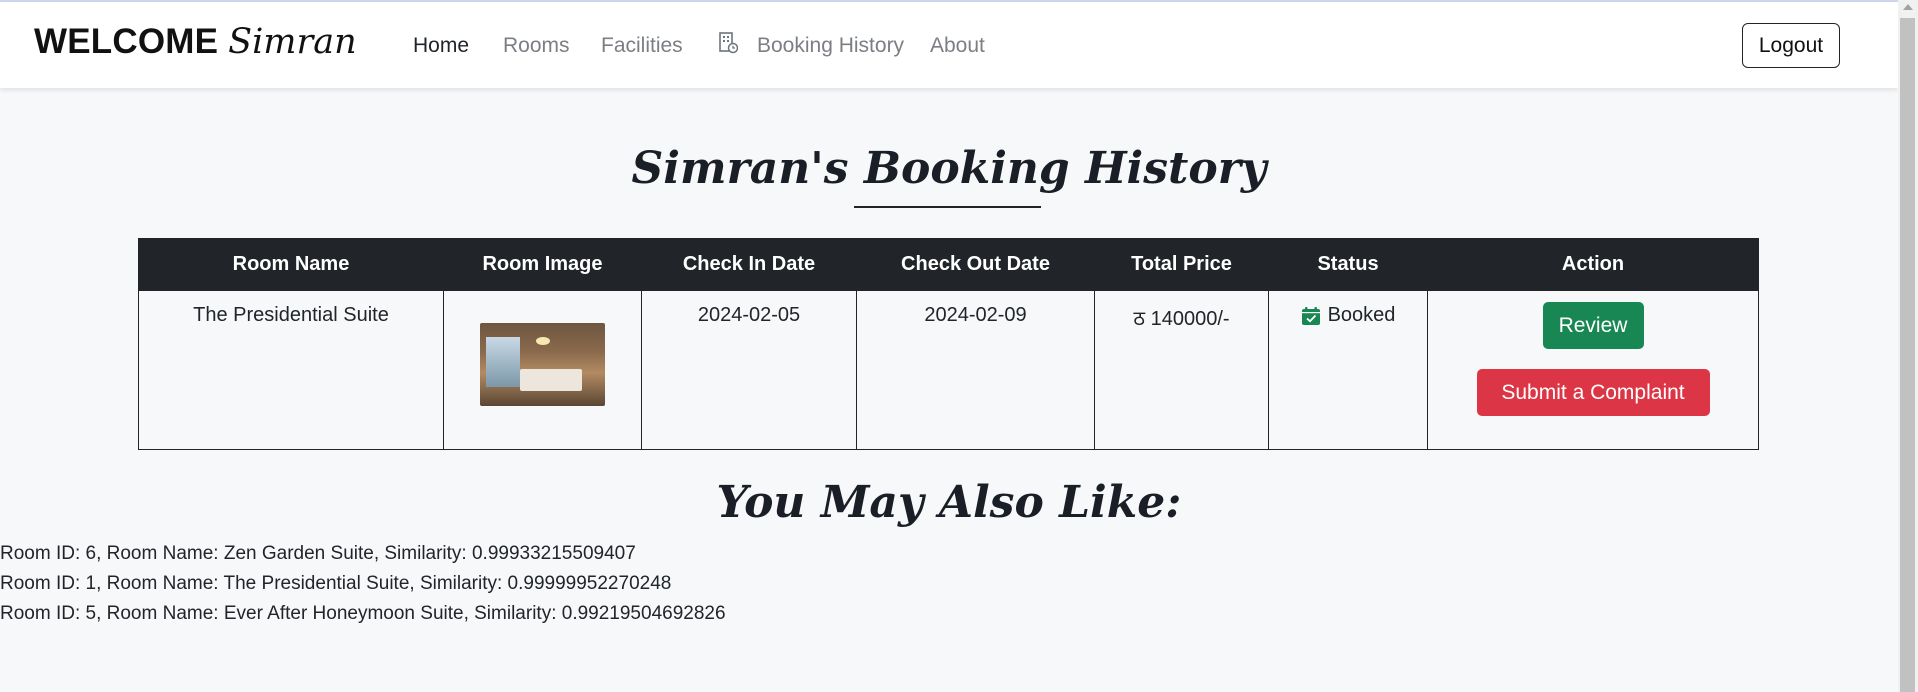 This screenshot has height=692, width=1918. Describe the element at coordinates (949, 168) in the screenshot. I see `page-title: Simran's Booking History` at that location.